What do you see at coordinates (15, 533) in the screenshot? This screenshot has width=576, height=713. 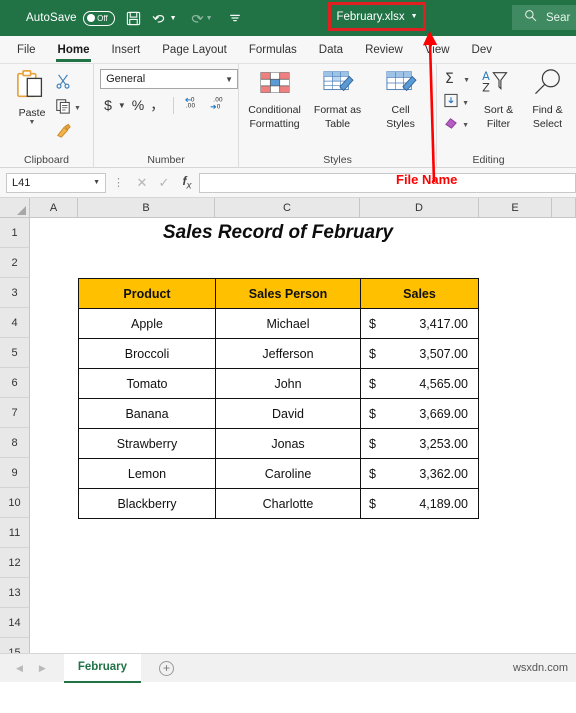 I see `row-header-11: 11` at bounding box center [15, 533].